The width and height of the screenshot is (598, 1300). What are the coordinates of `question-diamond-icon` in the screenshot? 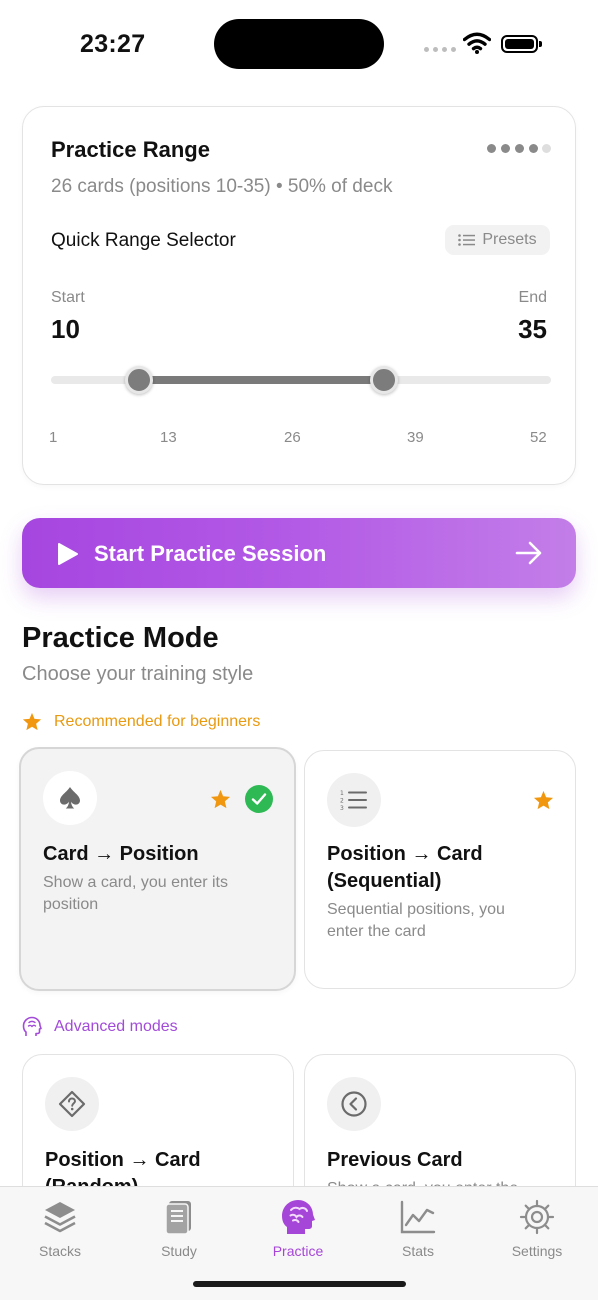 It's located at (72, 1104).